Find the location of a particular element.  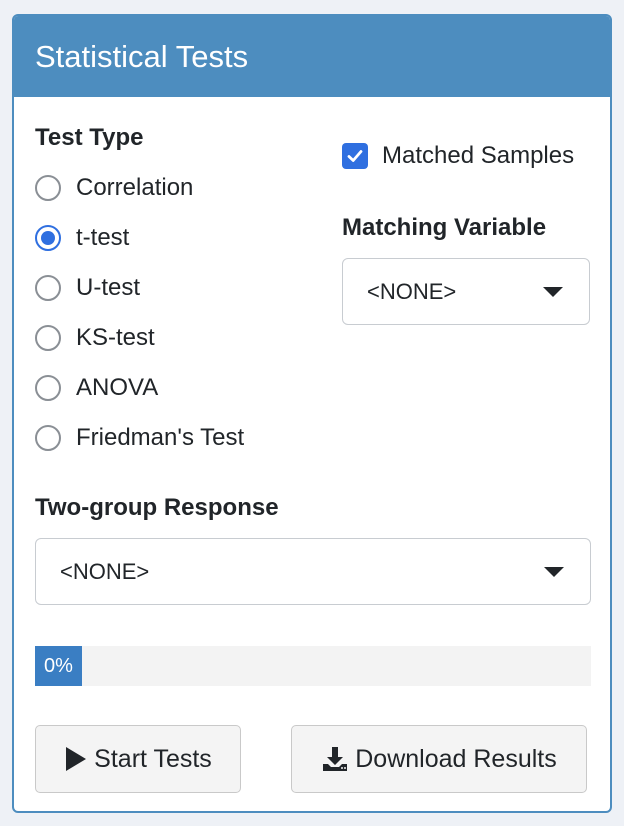

start-tests-label: Start Tests is located at coordinates (153, 758).